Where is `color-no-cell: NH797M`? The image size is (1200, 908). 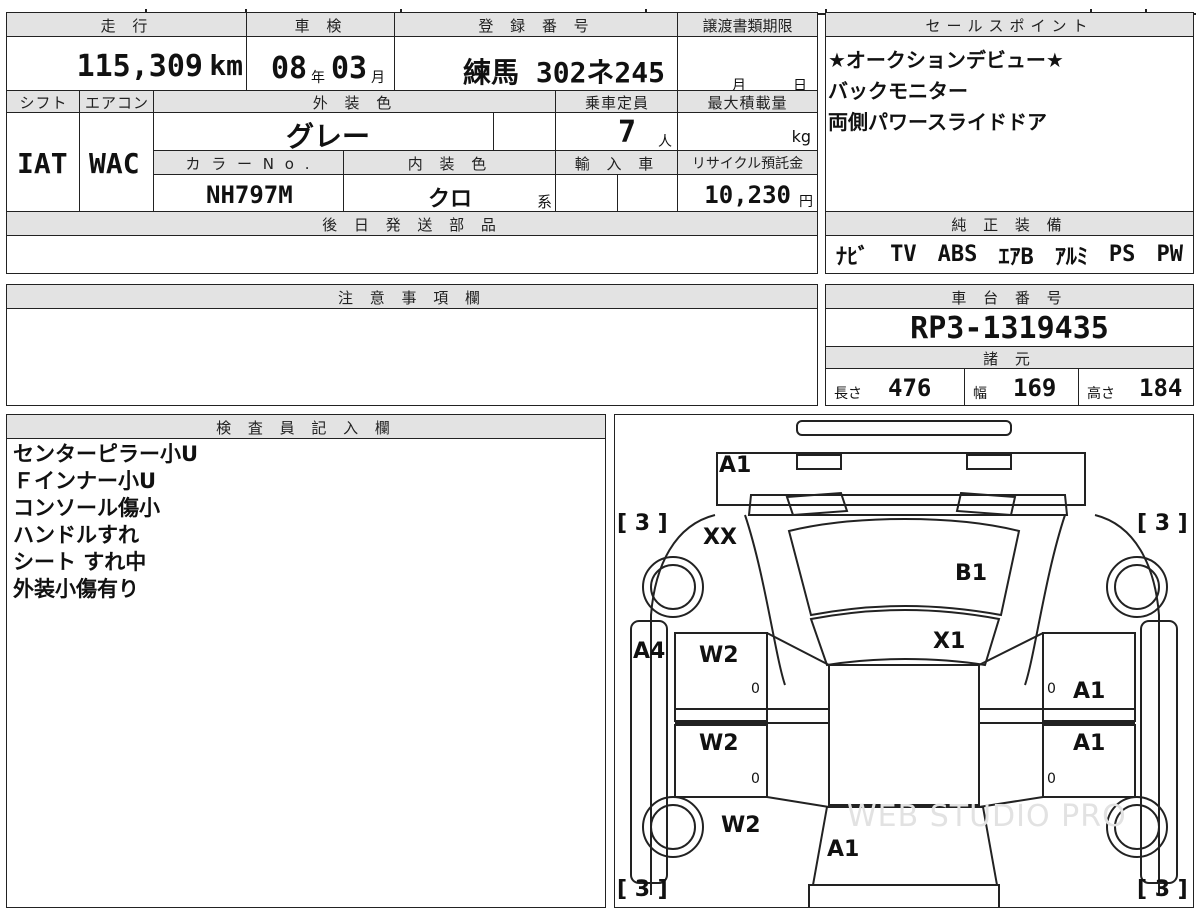
color-no-cell: NH797M is located at coordinates (249, 193).